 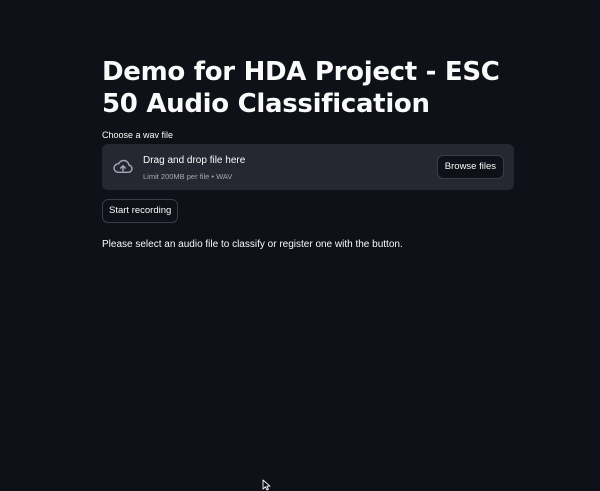 What do you see at coordinates (470, 167) in the screenshot?
I see `browse-files-button: Browse files` at bounding box center [470, 167].